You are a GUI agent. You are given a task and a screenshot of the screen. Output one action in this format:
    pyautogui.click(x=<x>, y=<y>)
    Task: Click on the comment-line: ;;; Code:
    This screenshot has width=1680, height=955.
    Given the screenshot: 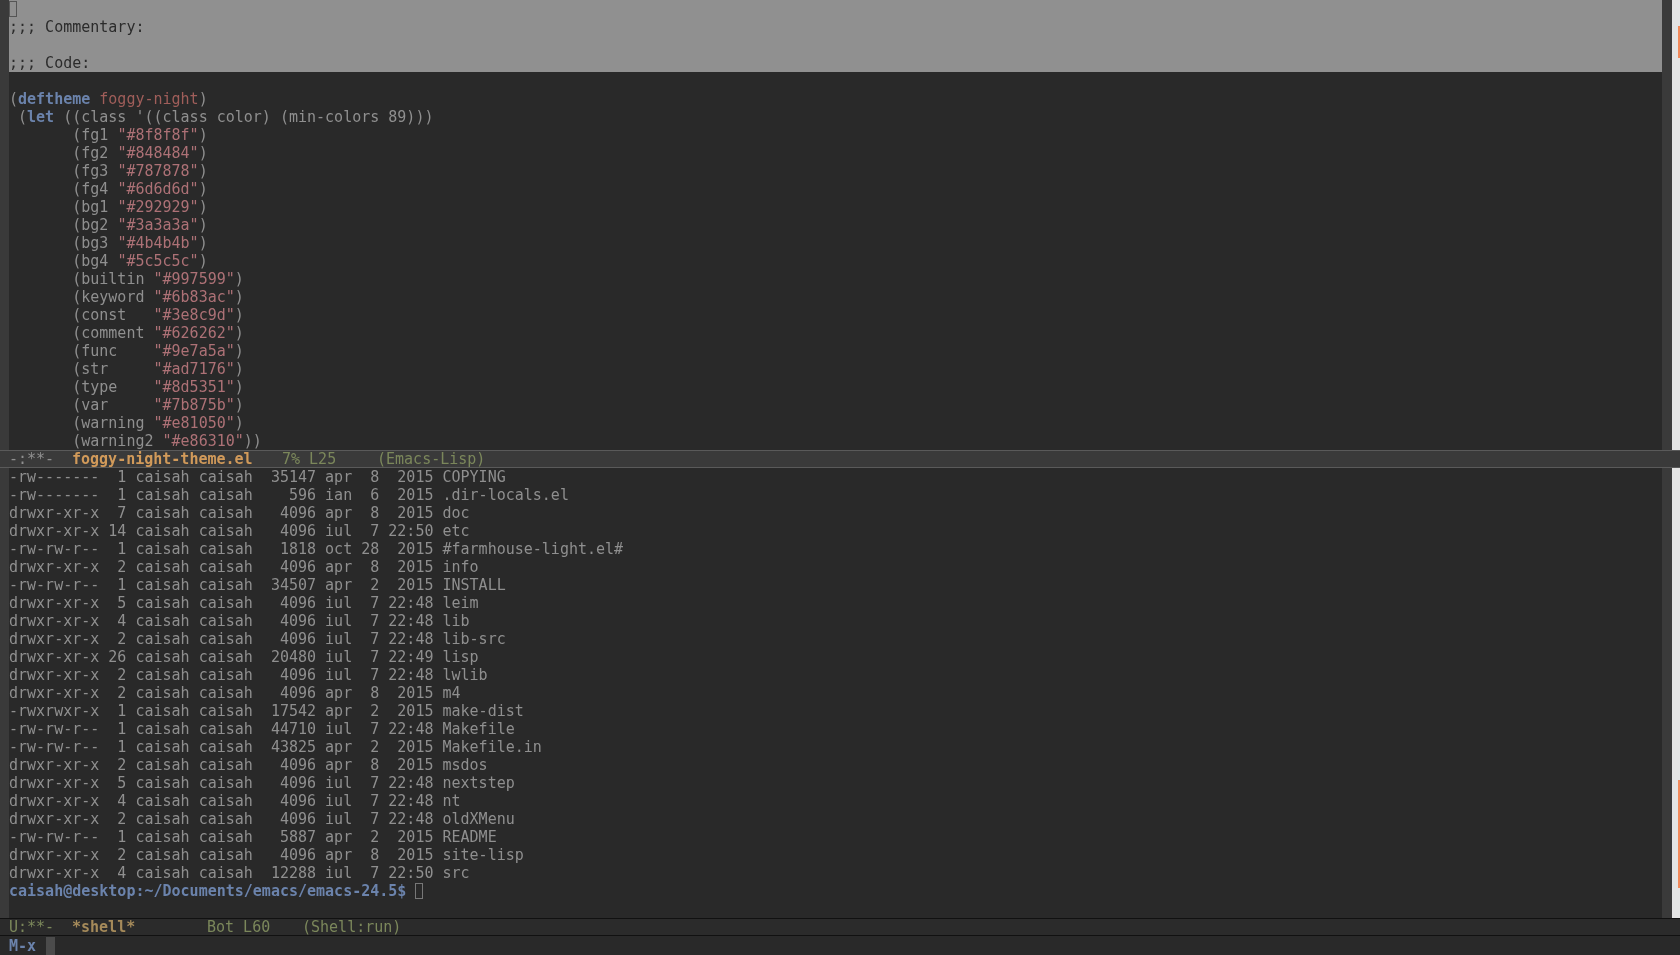 What is the action you would take?
    pyautogui.click(x=50, y=63)
    